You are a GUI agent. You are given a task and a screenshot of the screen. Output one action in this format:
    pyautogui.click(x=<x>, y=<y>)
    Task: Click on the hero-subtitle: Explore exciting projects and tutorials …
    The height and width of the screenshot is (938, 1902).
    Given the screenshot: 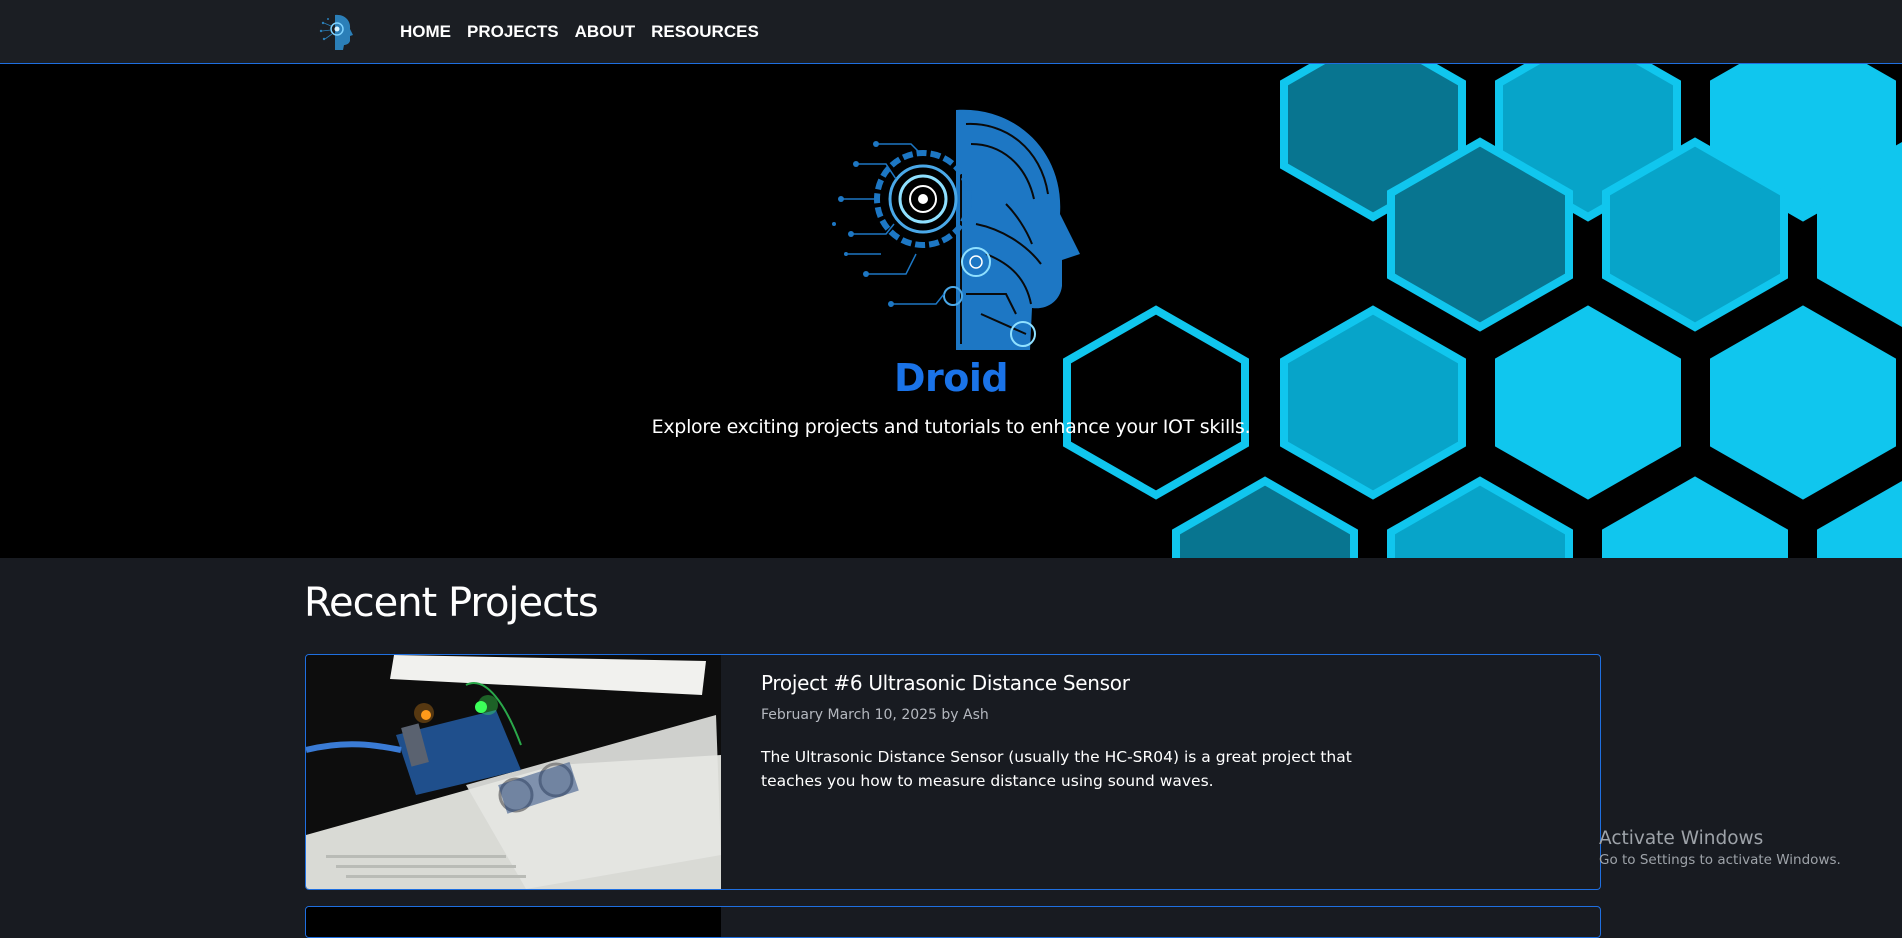 What is the action you would take?
    pyautogui.click(x=951, y=427)
    